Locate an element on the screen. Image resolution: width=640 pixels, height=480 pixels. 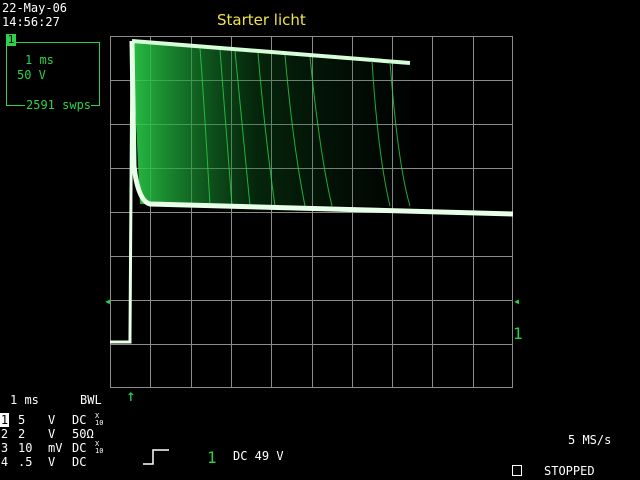
channel-number: 4 is located at coordinates (4, 462).